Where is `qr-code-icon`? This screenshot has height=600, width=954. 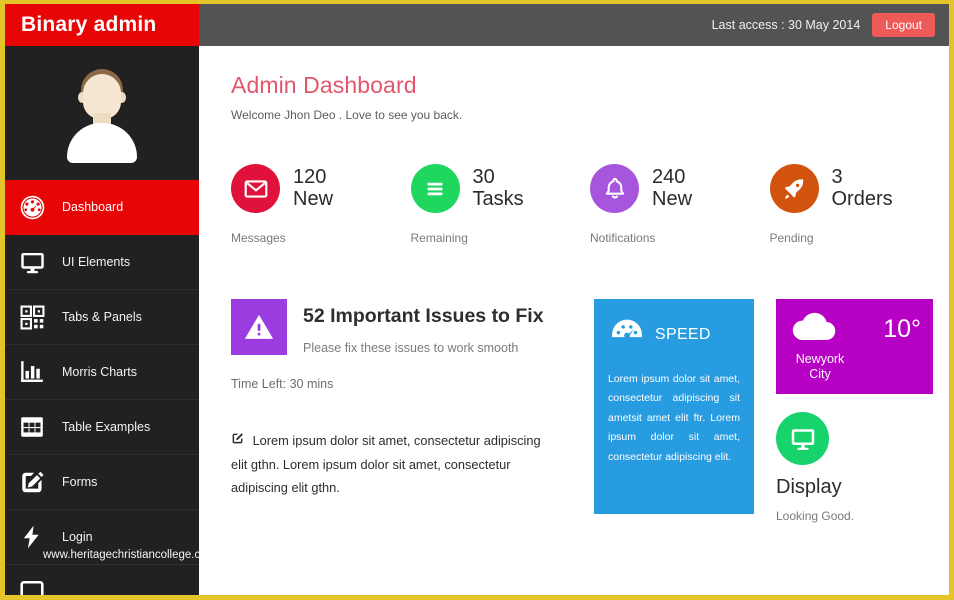 qr-code-icon is located at coordinates (32, 317).